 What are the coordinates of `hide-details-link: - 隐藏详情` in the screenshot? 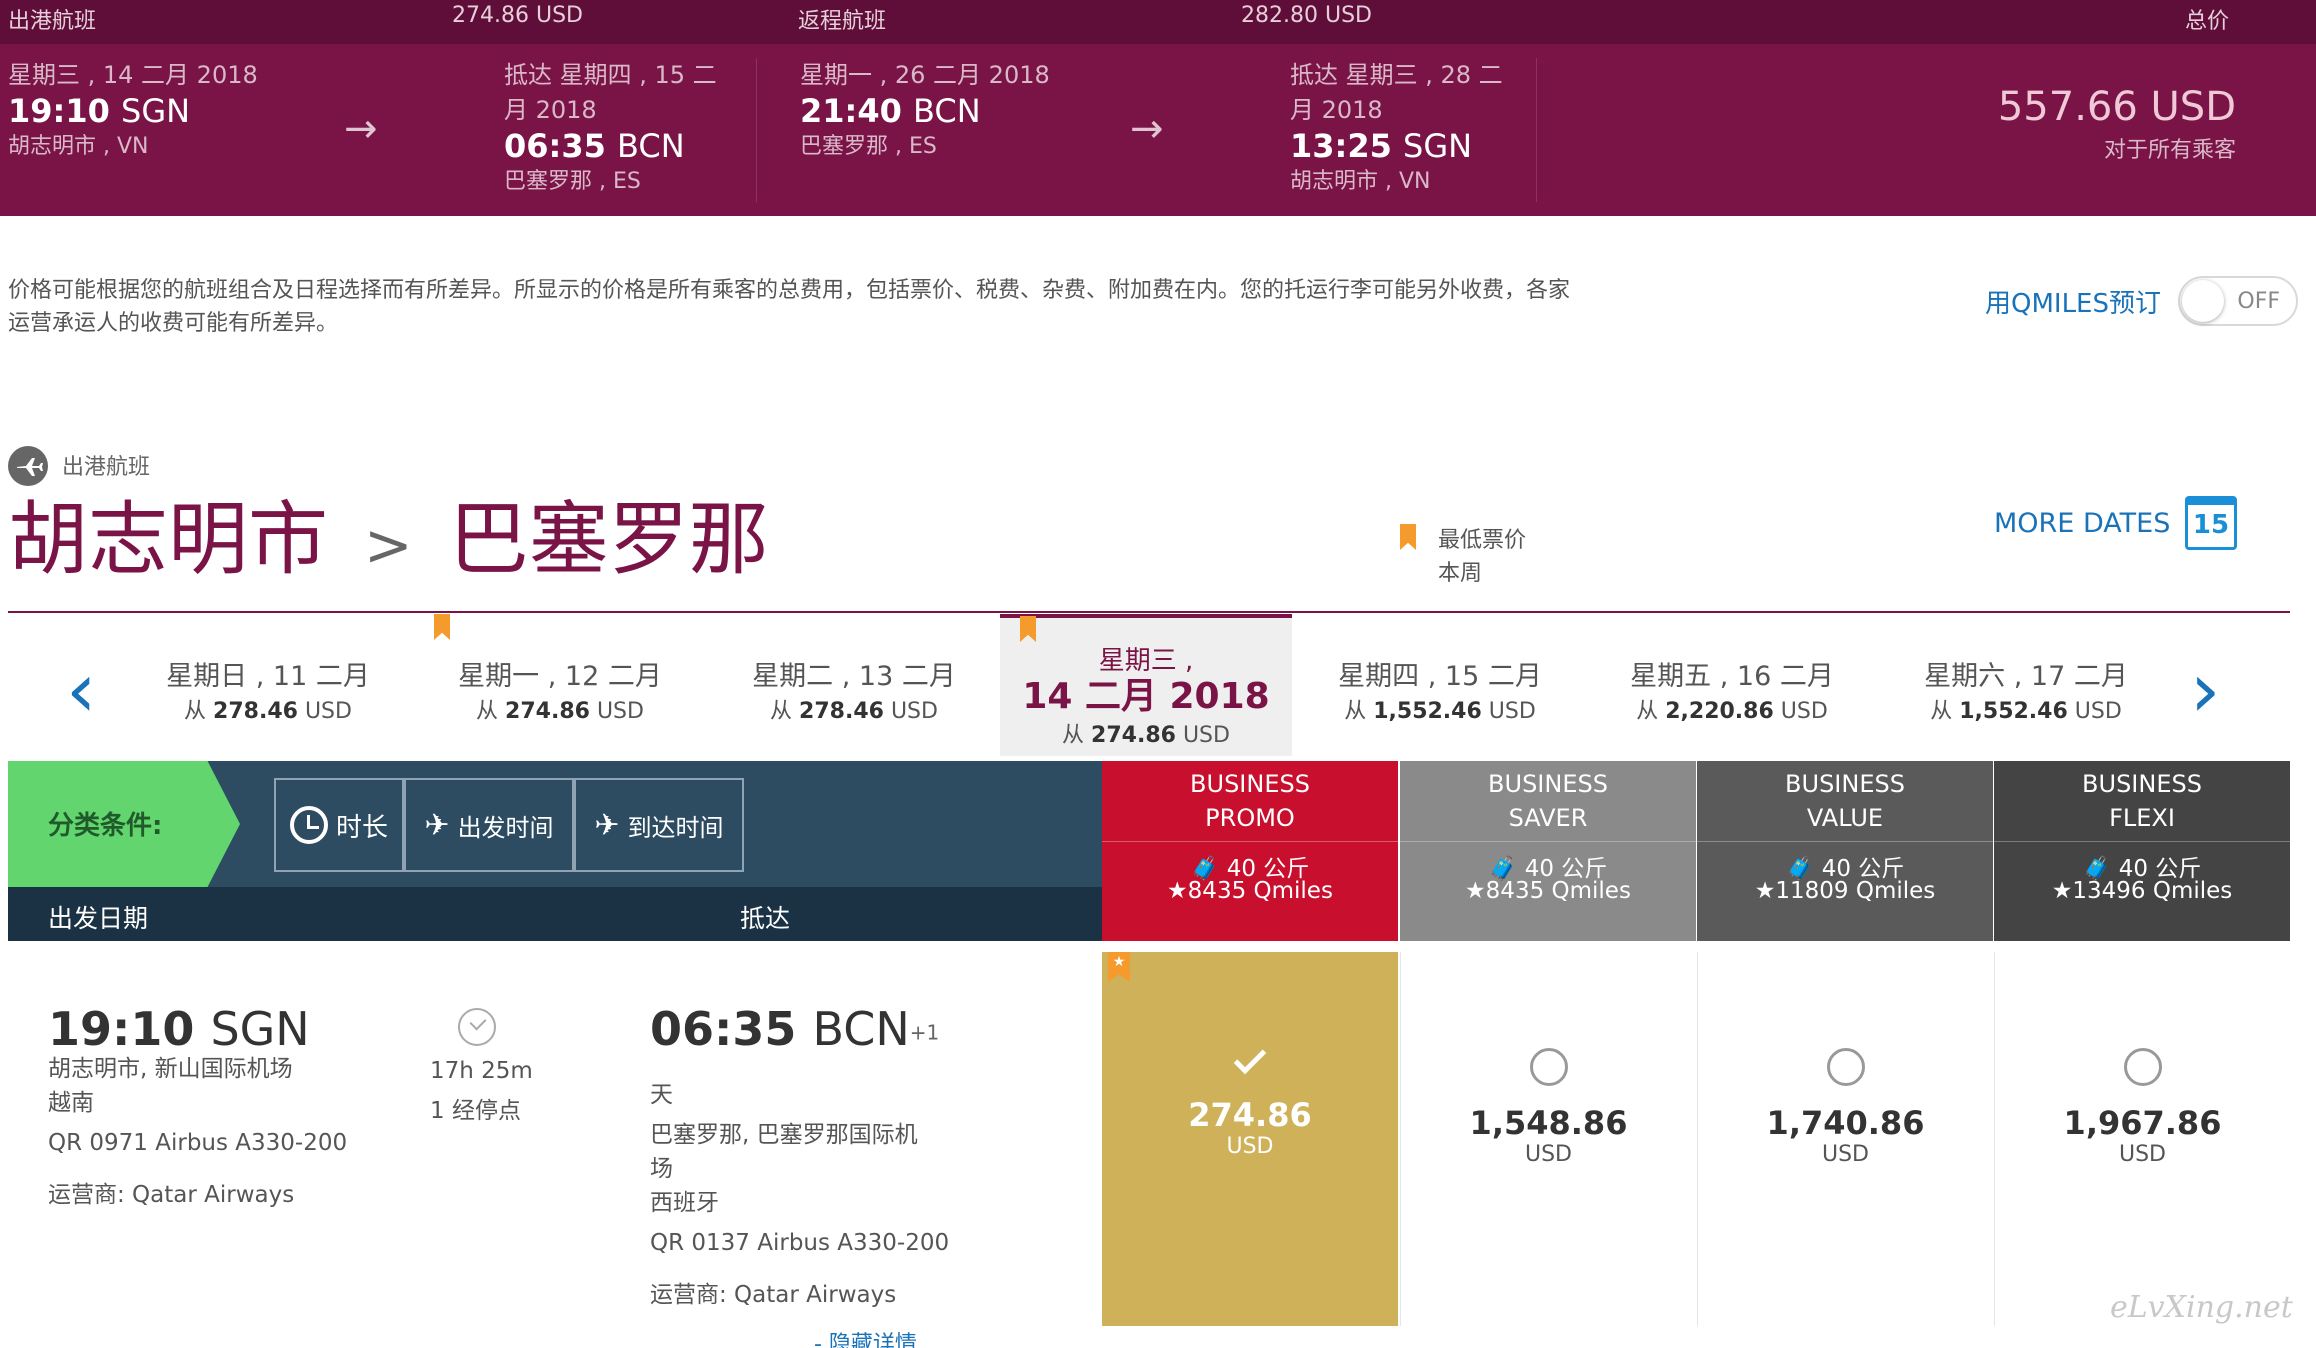 It's located at (865, 1337).